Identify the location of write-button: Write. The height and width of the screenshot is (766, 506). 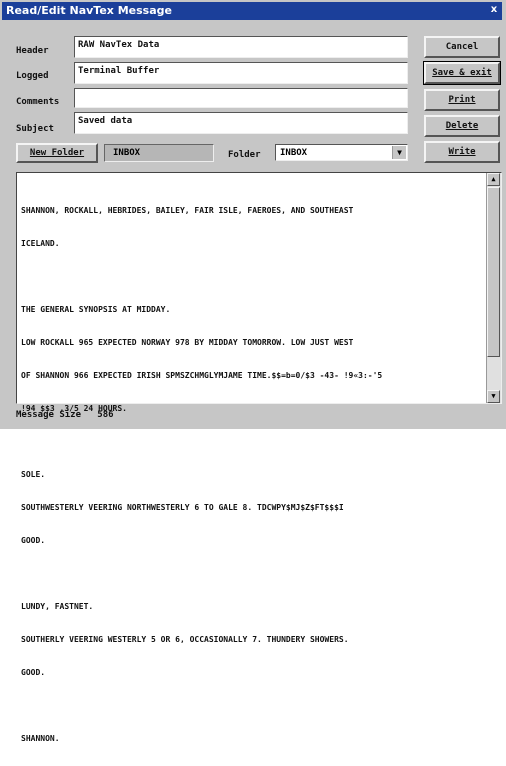
(462, 152).